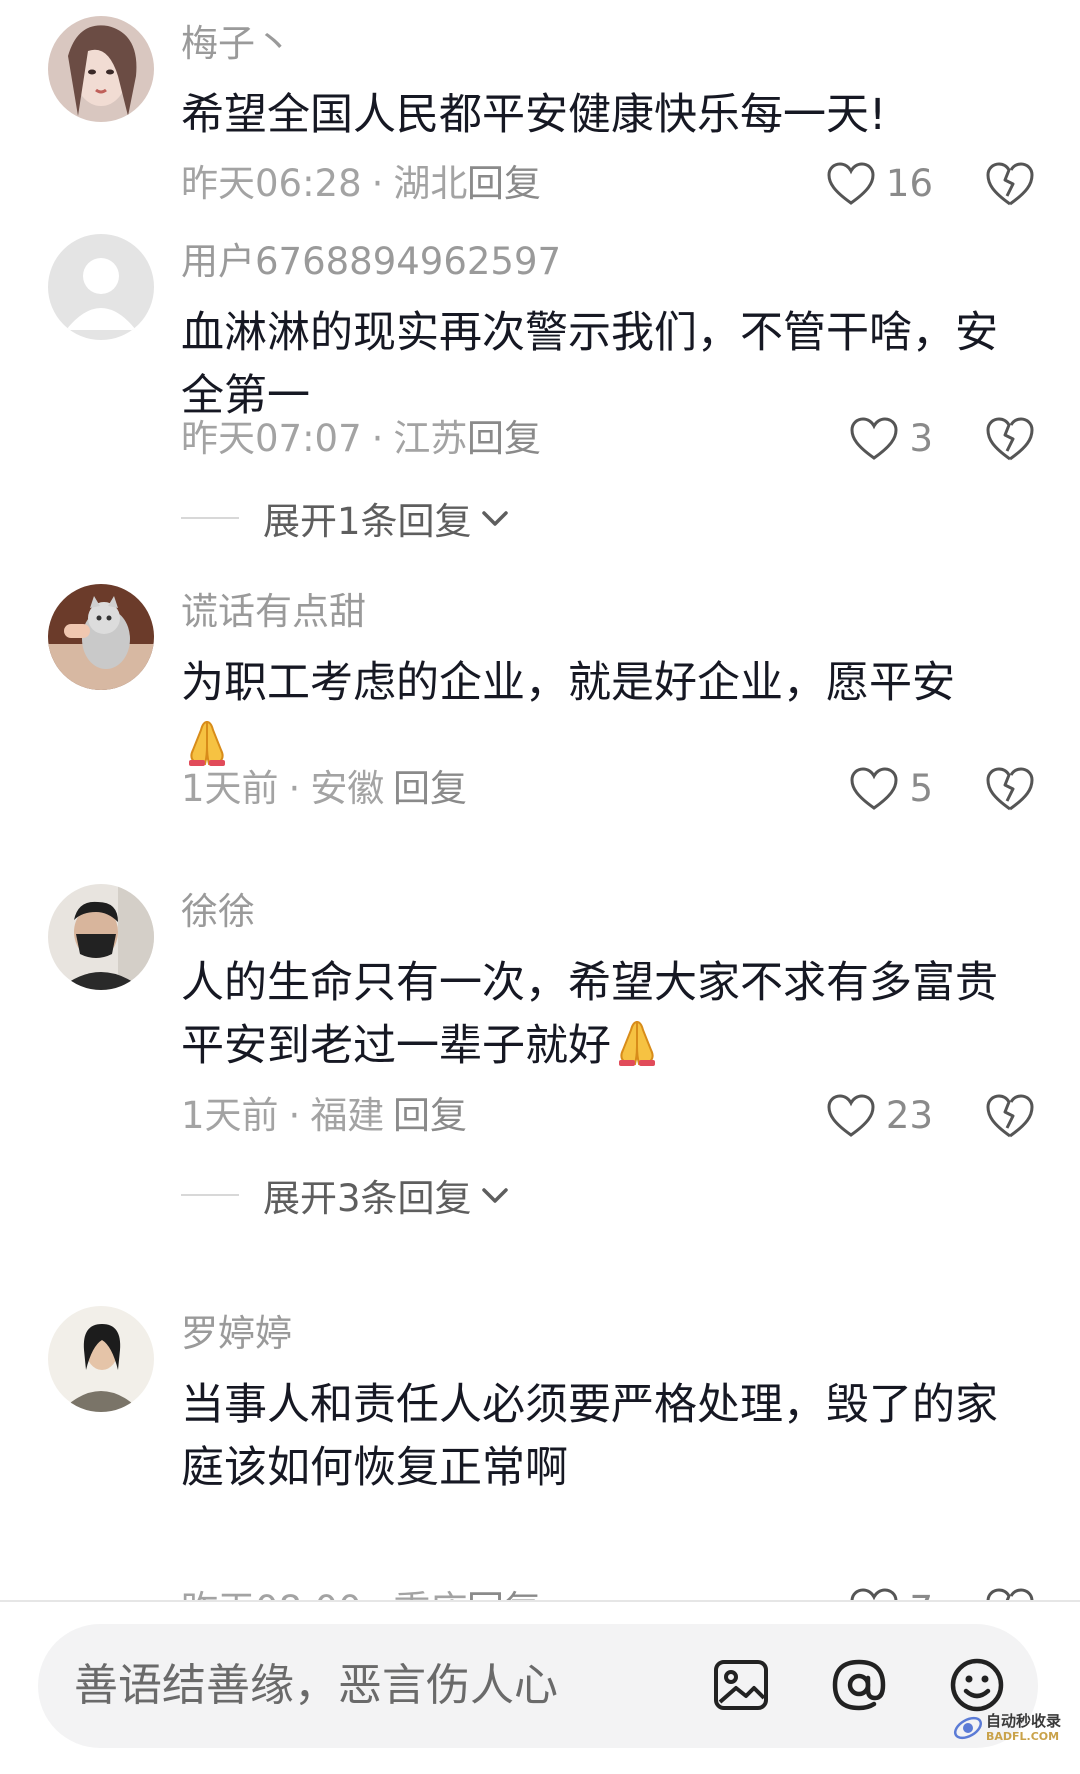  Describe the element at coordinates (540, 1601) in the screenshot. I see `input-divider` at that location.